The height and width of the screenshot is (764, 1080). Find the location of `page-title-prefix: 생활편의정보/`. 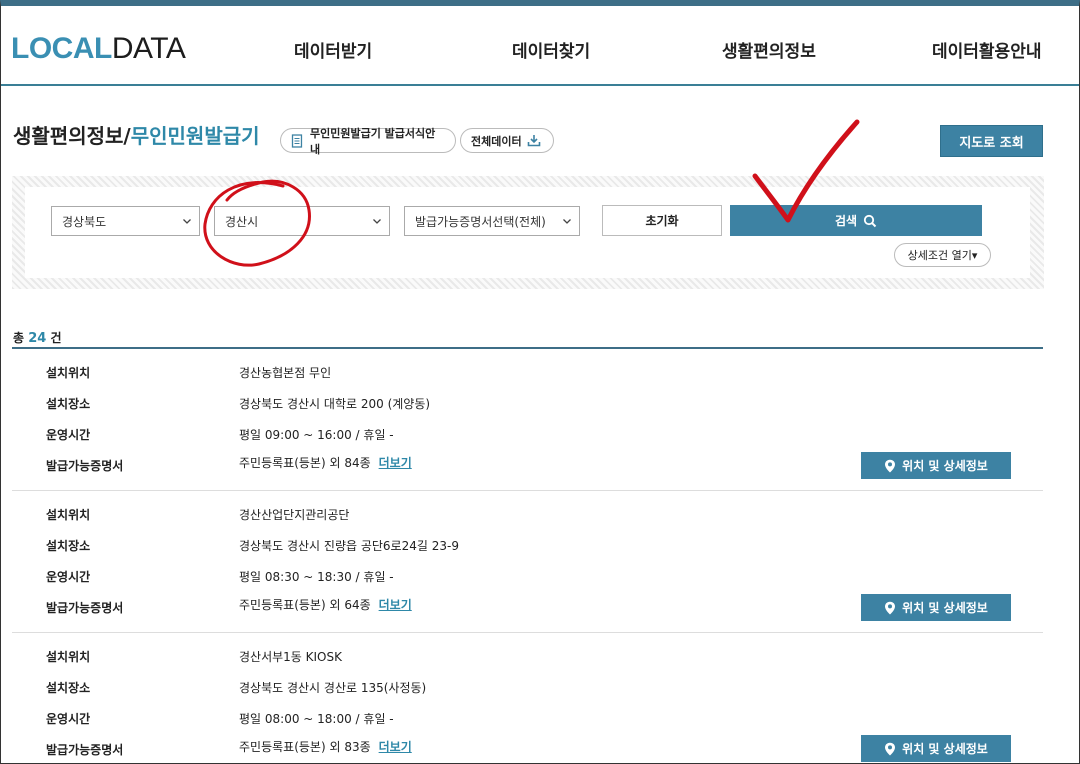

page-title-prefix: 생활편의정보/ is located at coordinates (72, 136).